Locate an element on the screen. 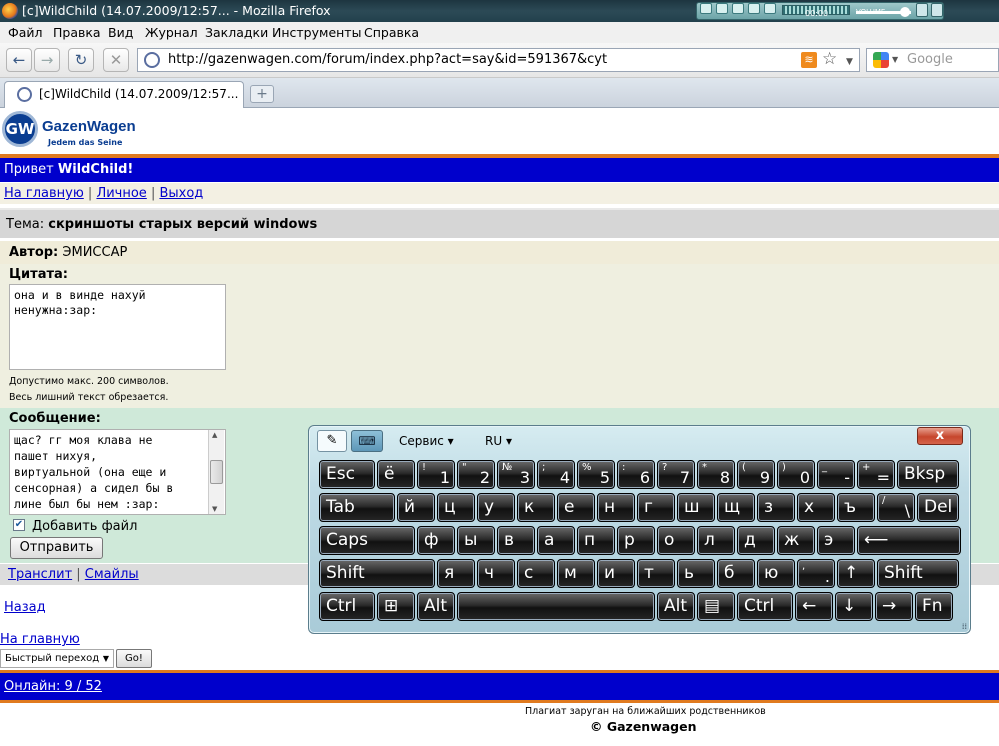 The height and width of the screenshot is (746, 999). menu-view: Вид is located at coordinates (120, 32).